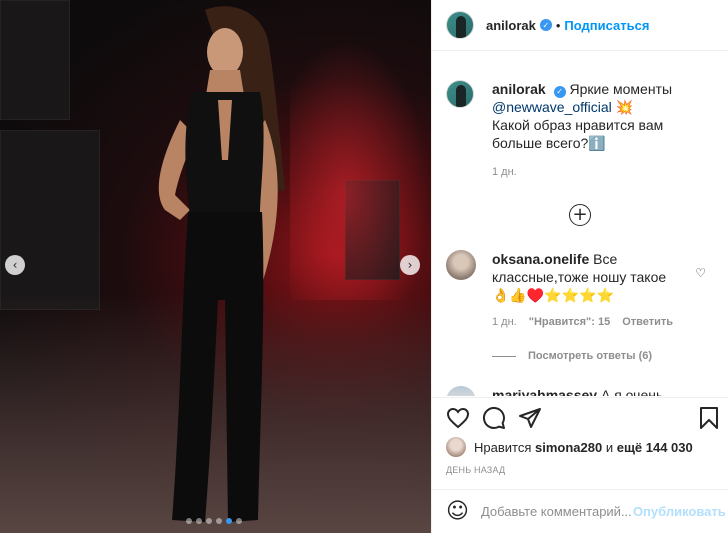 This screenshot has height=533, width=728. I want to click on likes-connector: и, so click(609, 447).